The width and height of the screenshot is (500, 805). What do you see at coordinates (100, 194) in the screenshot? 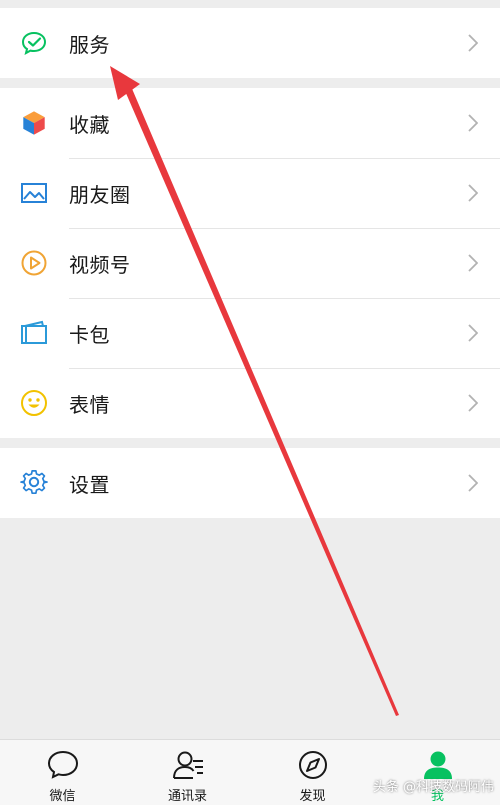
I see `menu-item-label: 朋友圈` at bounding box center [100, 194].